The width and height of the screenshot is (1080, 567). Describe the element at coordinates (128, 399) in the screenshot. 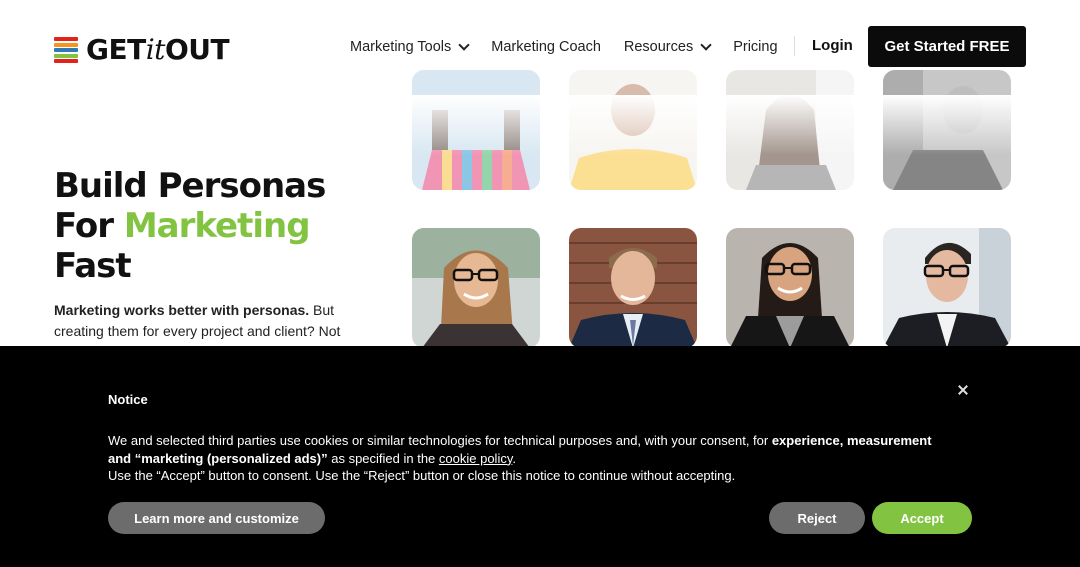

I see `notice-title: Notice` at that location.